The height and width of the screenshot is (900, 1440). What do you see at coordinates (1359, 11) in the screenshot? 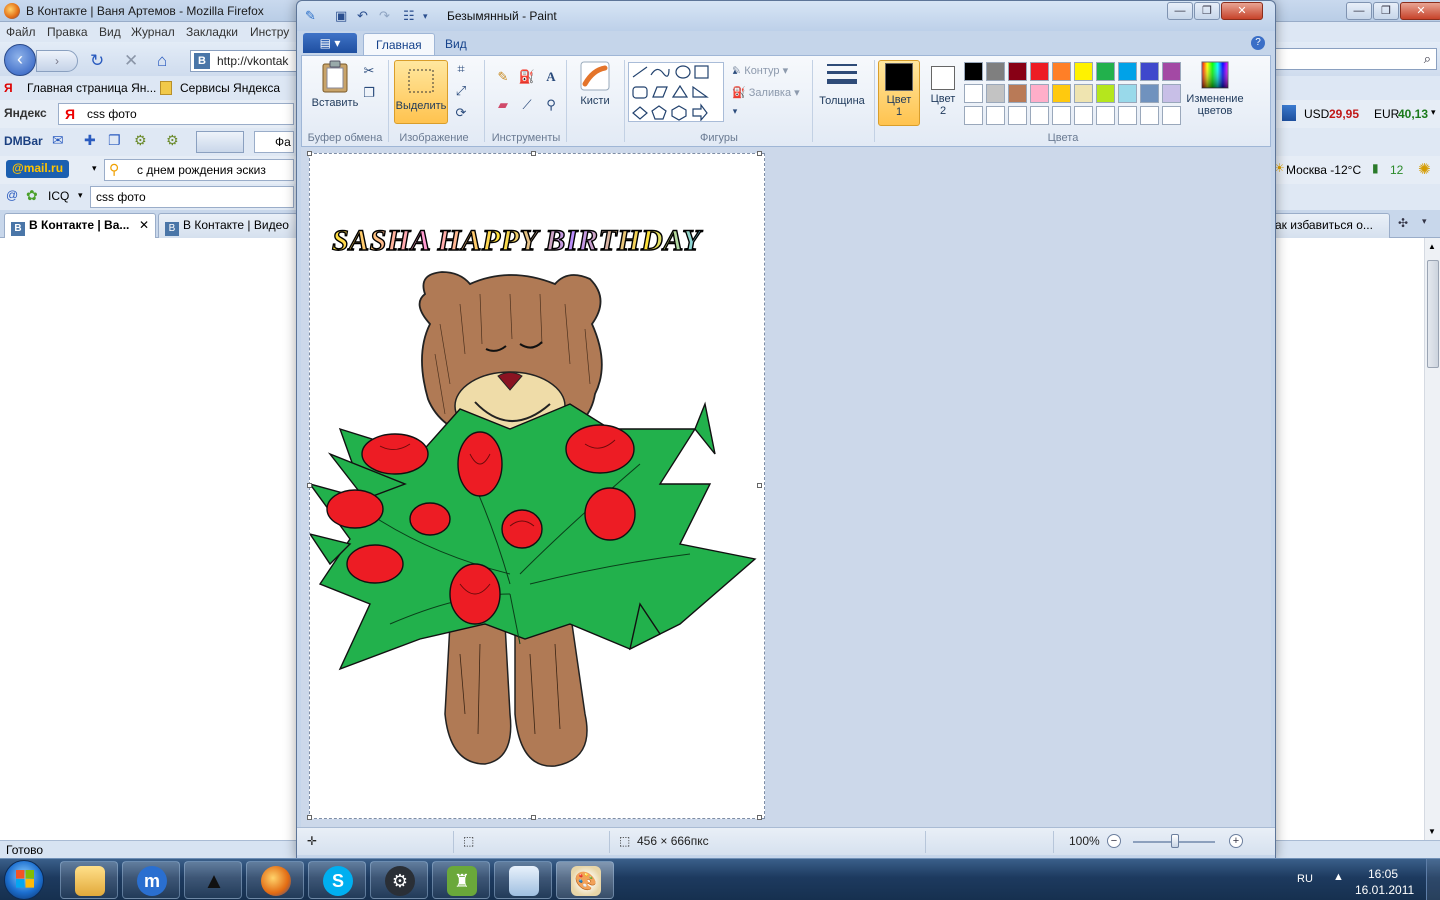
I see `minimize-icon: —` at bounding box center [1359, 11].